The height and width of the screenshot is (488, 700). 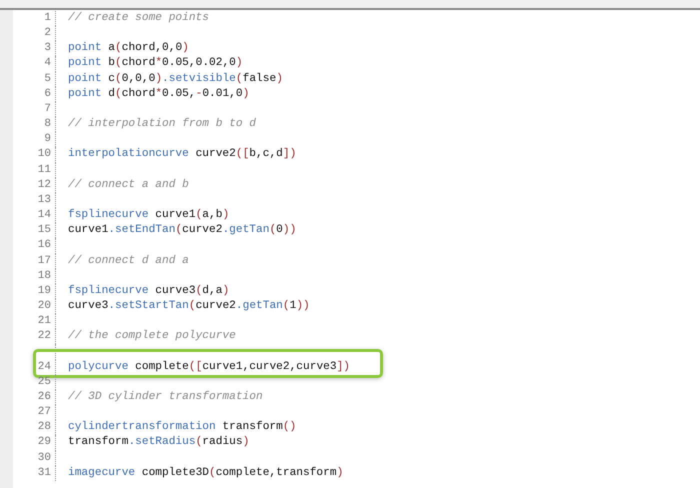 What do you see at coordinates (162, 124) in the screenshot?
I see `code-line: // interpolation from b to d` at bounding box center [162, 124].